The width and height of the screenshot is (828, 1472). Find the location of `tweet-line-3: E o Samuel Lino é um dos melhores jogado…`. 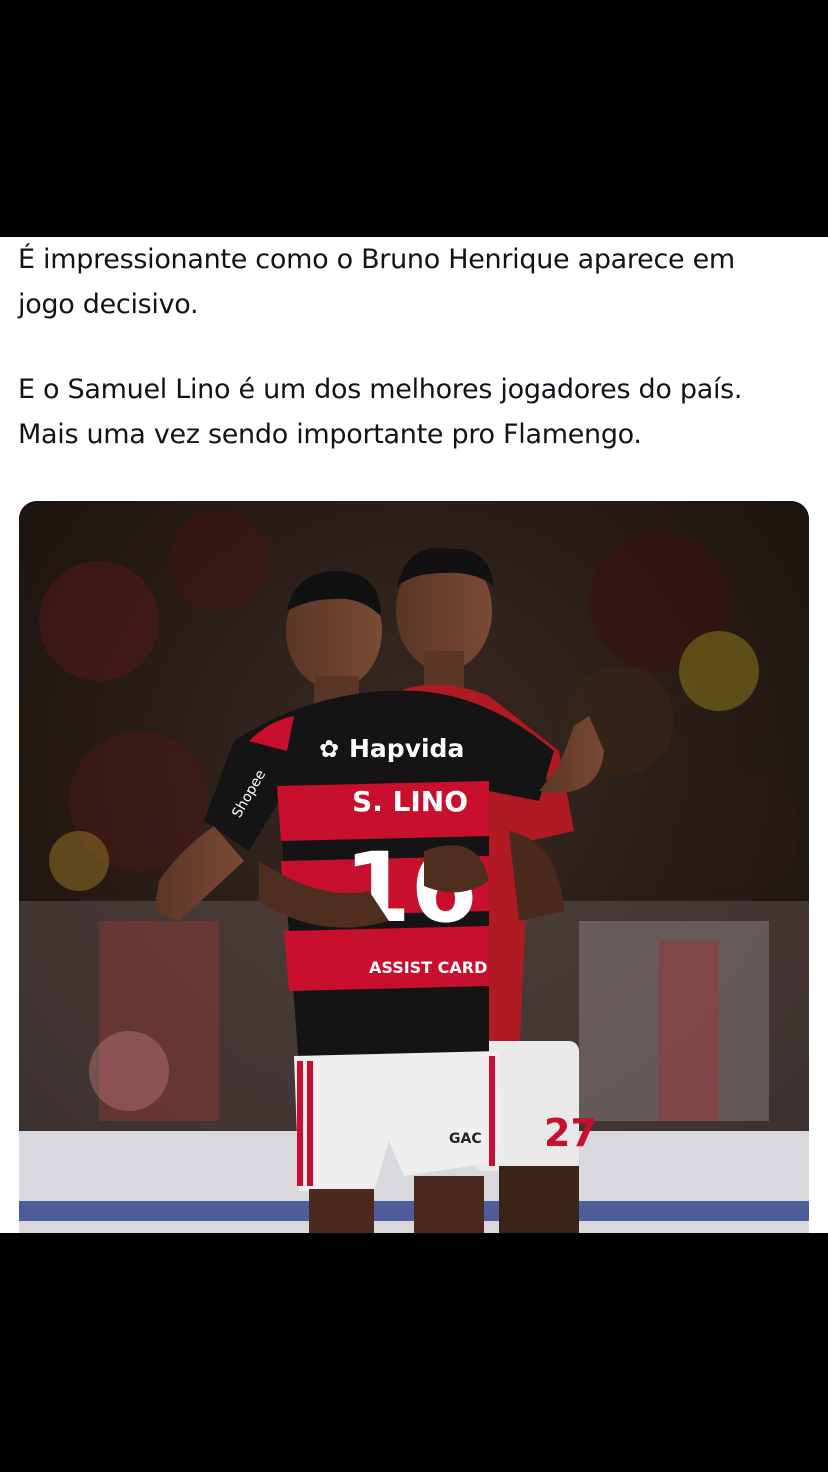

tweet-line-3: E o Samuel Lino é um dos melhores jogado… is located at coordinates (380, 389).